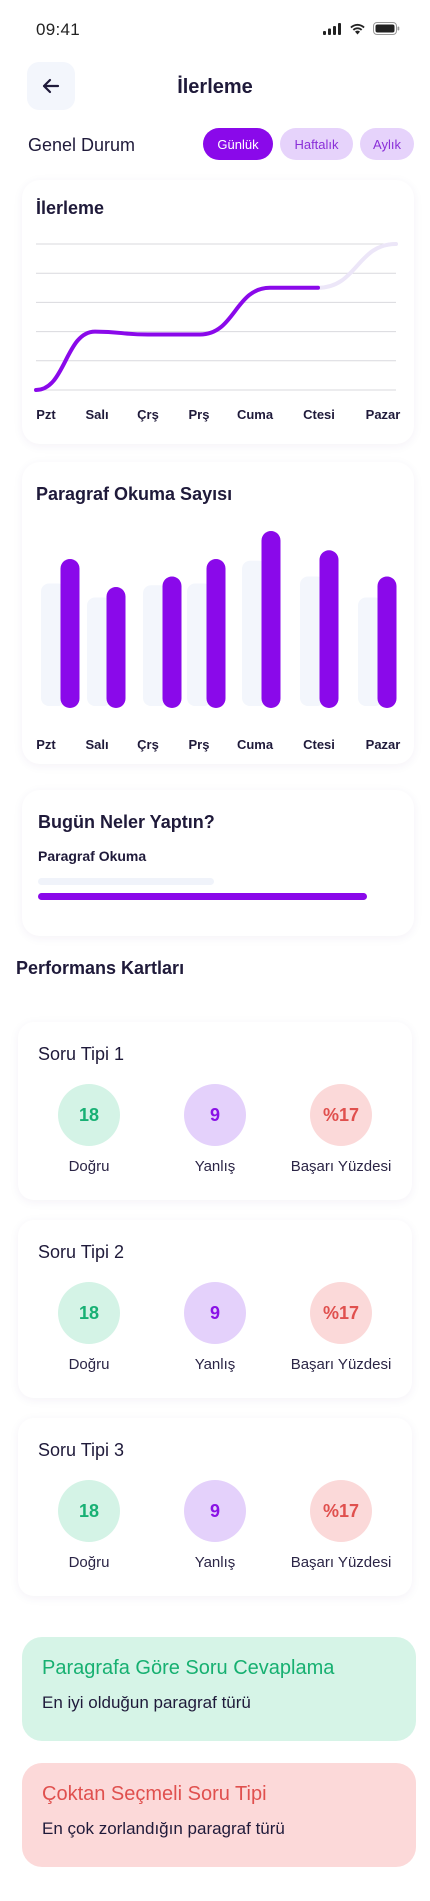 The image size is (430, 1901). Describe the element at coordinates (188, 1668) in the screenshot. I see `best-type-title: Paragrafa Göre Soru Cevaplama` at that location.